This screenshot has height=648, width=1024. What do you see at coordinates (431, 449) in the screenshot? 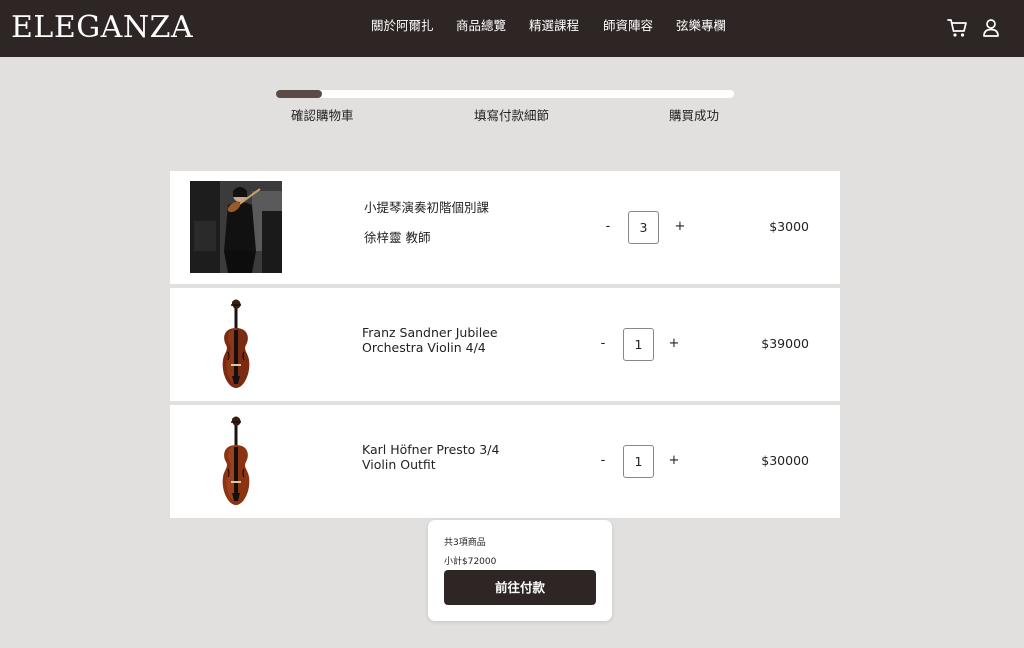
I see `item-title-line1: Karl Höfner Presto 3/4` at bounding box center [431, 449].